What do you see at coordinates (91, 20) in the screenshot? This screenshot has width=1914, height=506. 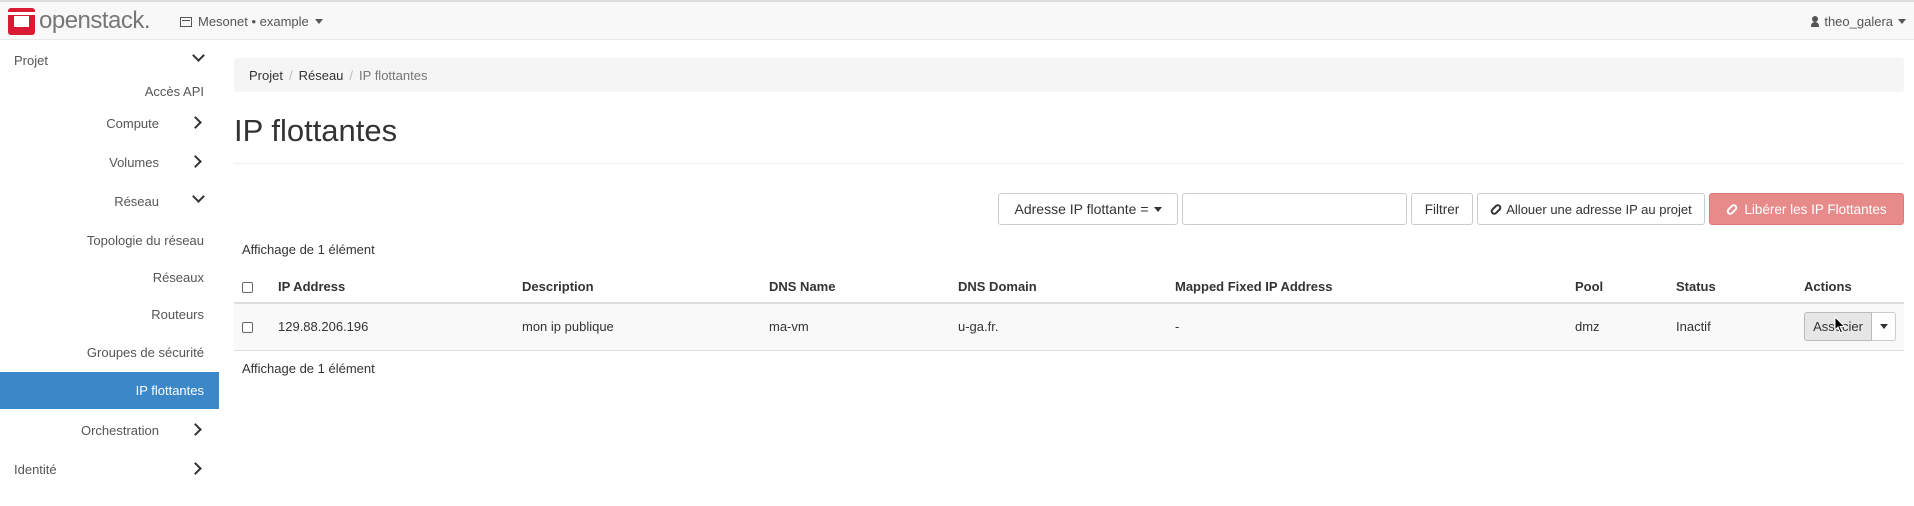 I see `brand-text: openstack` at bounding box center [91, 20].